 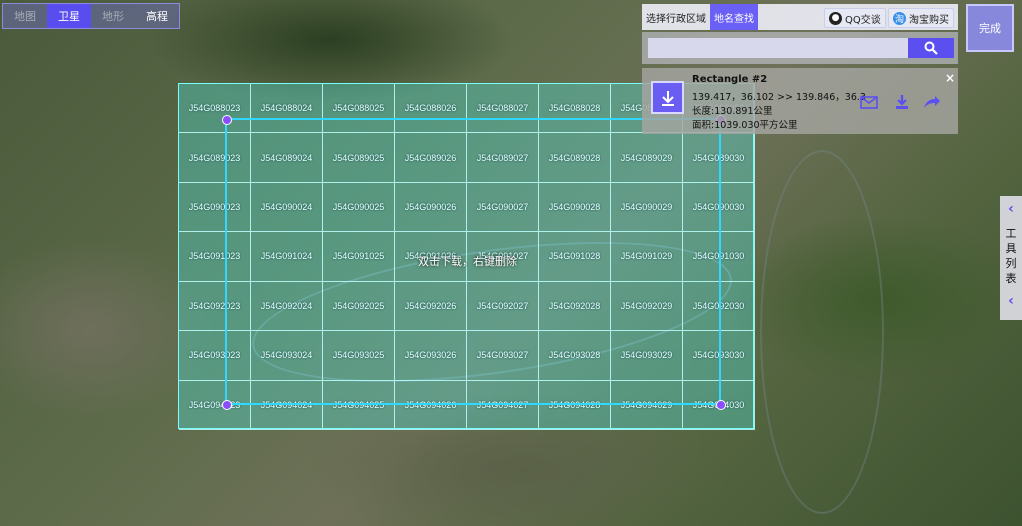 What do you see at coordinates (575, 306) in the screenshot?
I see `grid-tile: J54G092028` at bounding box center [575, 306].